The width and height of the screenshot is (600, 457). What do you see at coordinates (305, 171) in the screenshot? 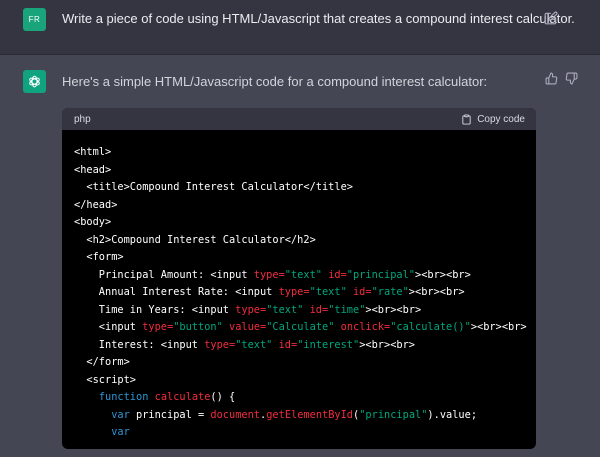
I see `code-line: <head>` at bounding box center [305, 171].